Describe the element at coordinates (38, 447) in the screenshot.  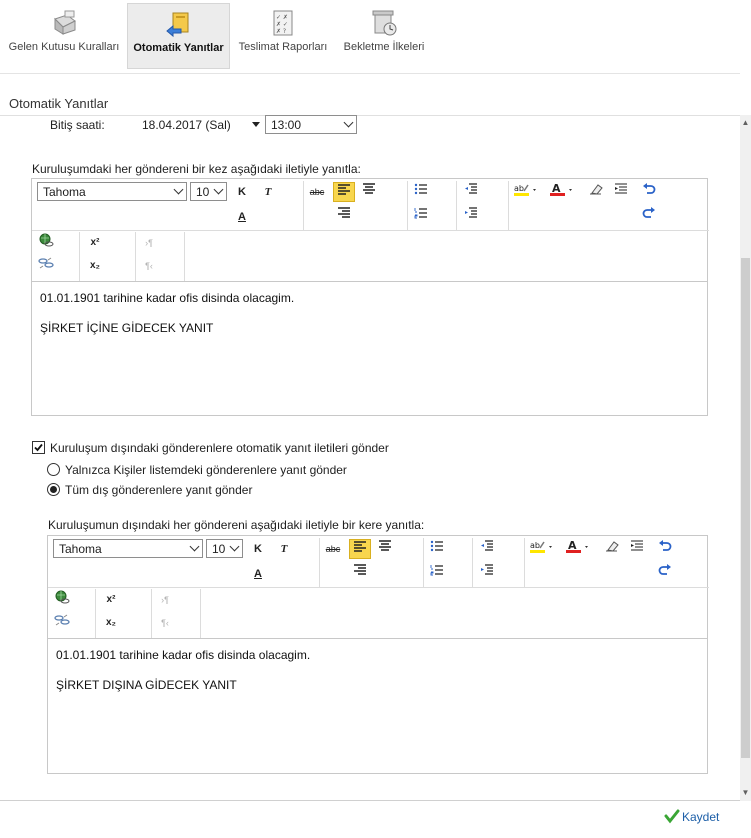
I see `external-reply-checkbox` at that location.